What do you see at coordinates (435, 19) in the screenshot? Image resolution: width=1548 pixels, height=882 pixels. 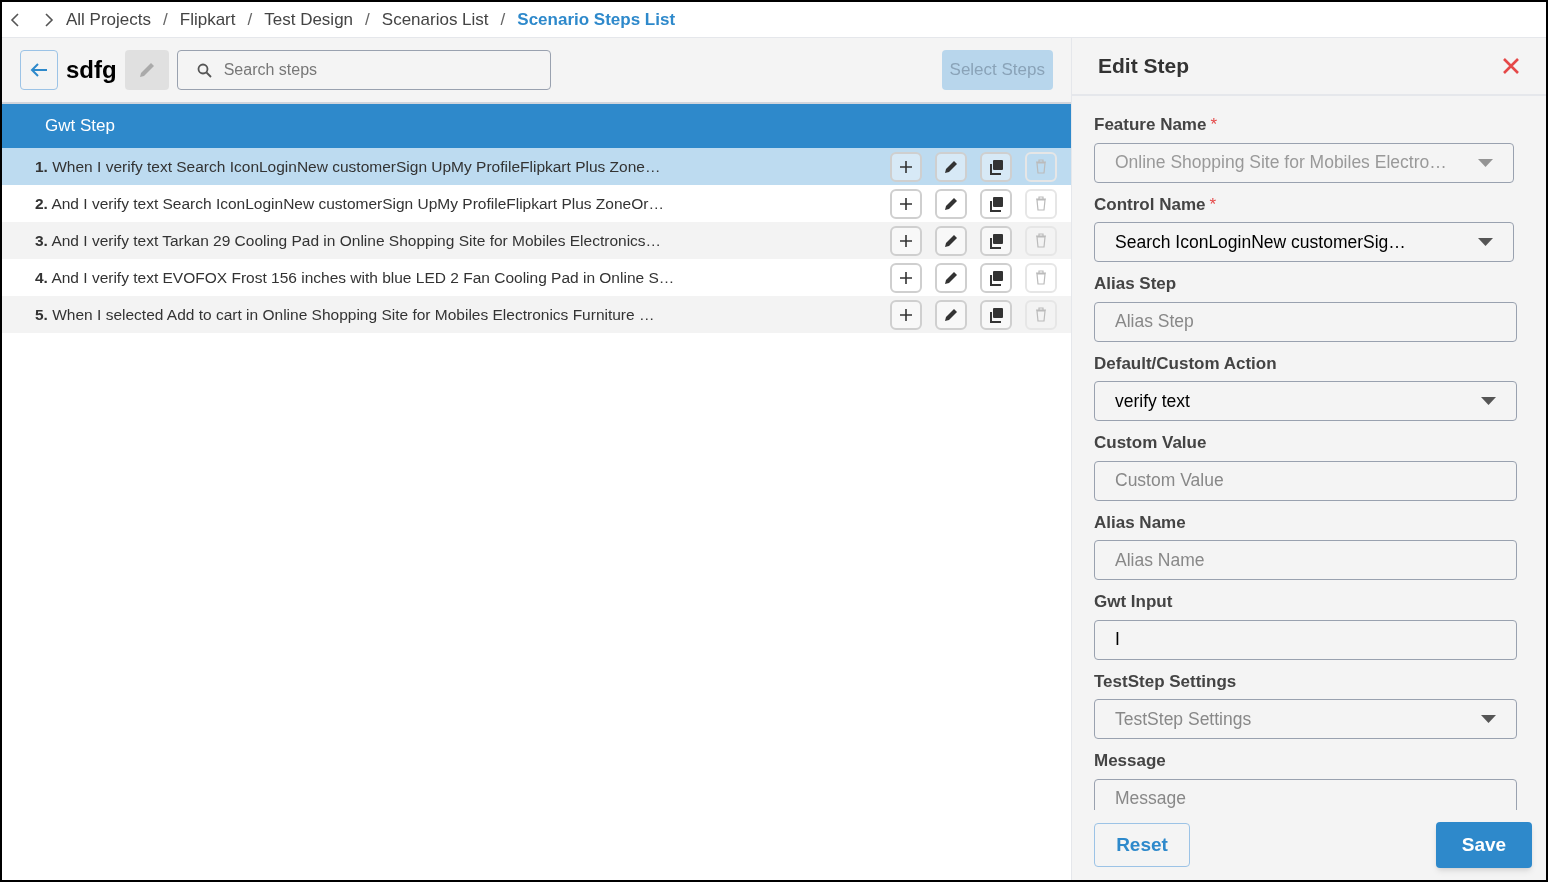 I see `breadcrumb-link: Scenarios List` at bounding box center [435, 19].